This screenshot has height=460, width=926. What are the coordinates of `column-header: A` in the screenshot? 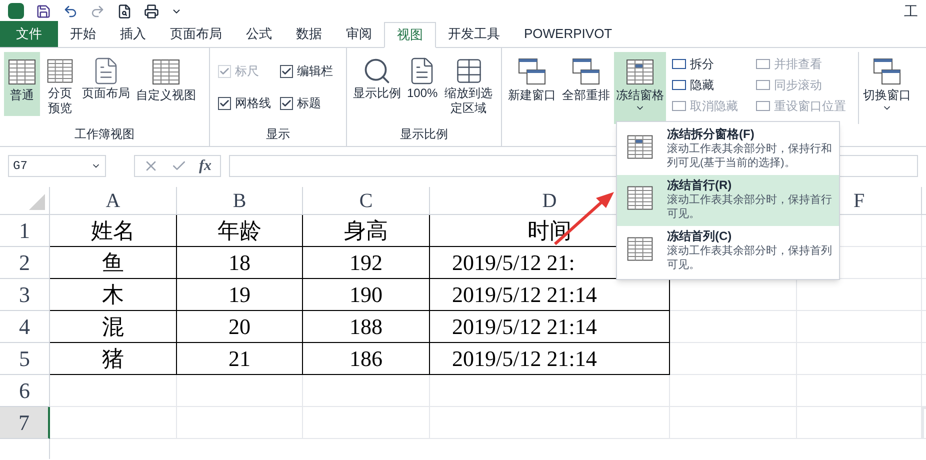 It's located at (113, 201).